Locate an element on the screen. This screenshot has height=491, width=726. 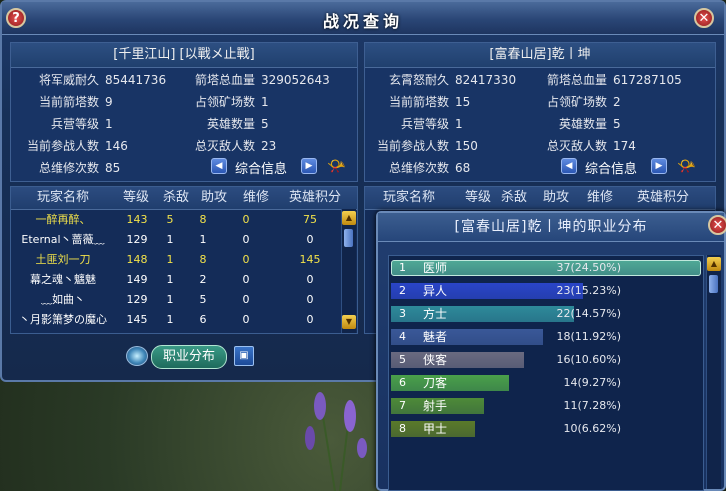
left-guild-info-label: 综合信息 is located at coordinates (261, 169).